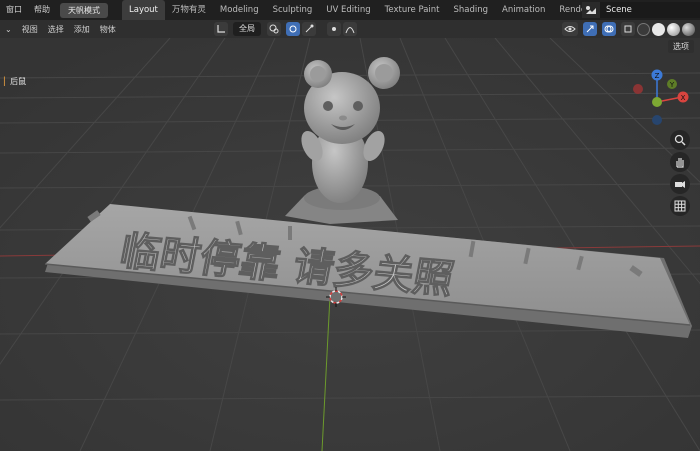 This screenshot has width=700, height=451. Describe the element at coordinates (42, 10) in the screenshot. I see `menu-help: 帮助` at that location.